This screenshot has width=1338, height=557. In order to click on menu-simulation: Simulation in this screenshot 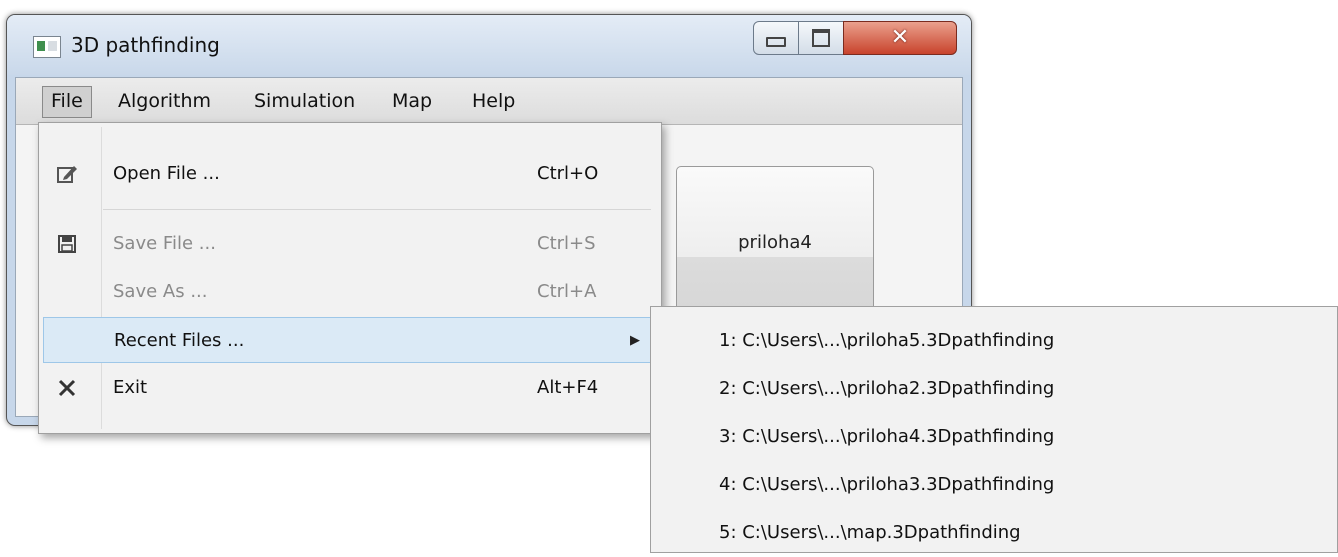, I will do `click(304, 101)`.